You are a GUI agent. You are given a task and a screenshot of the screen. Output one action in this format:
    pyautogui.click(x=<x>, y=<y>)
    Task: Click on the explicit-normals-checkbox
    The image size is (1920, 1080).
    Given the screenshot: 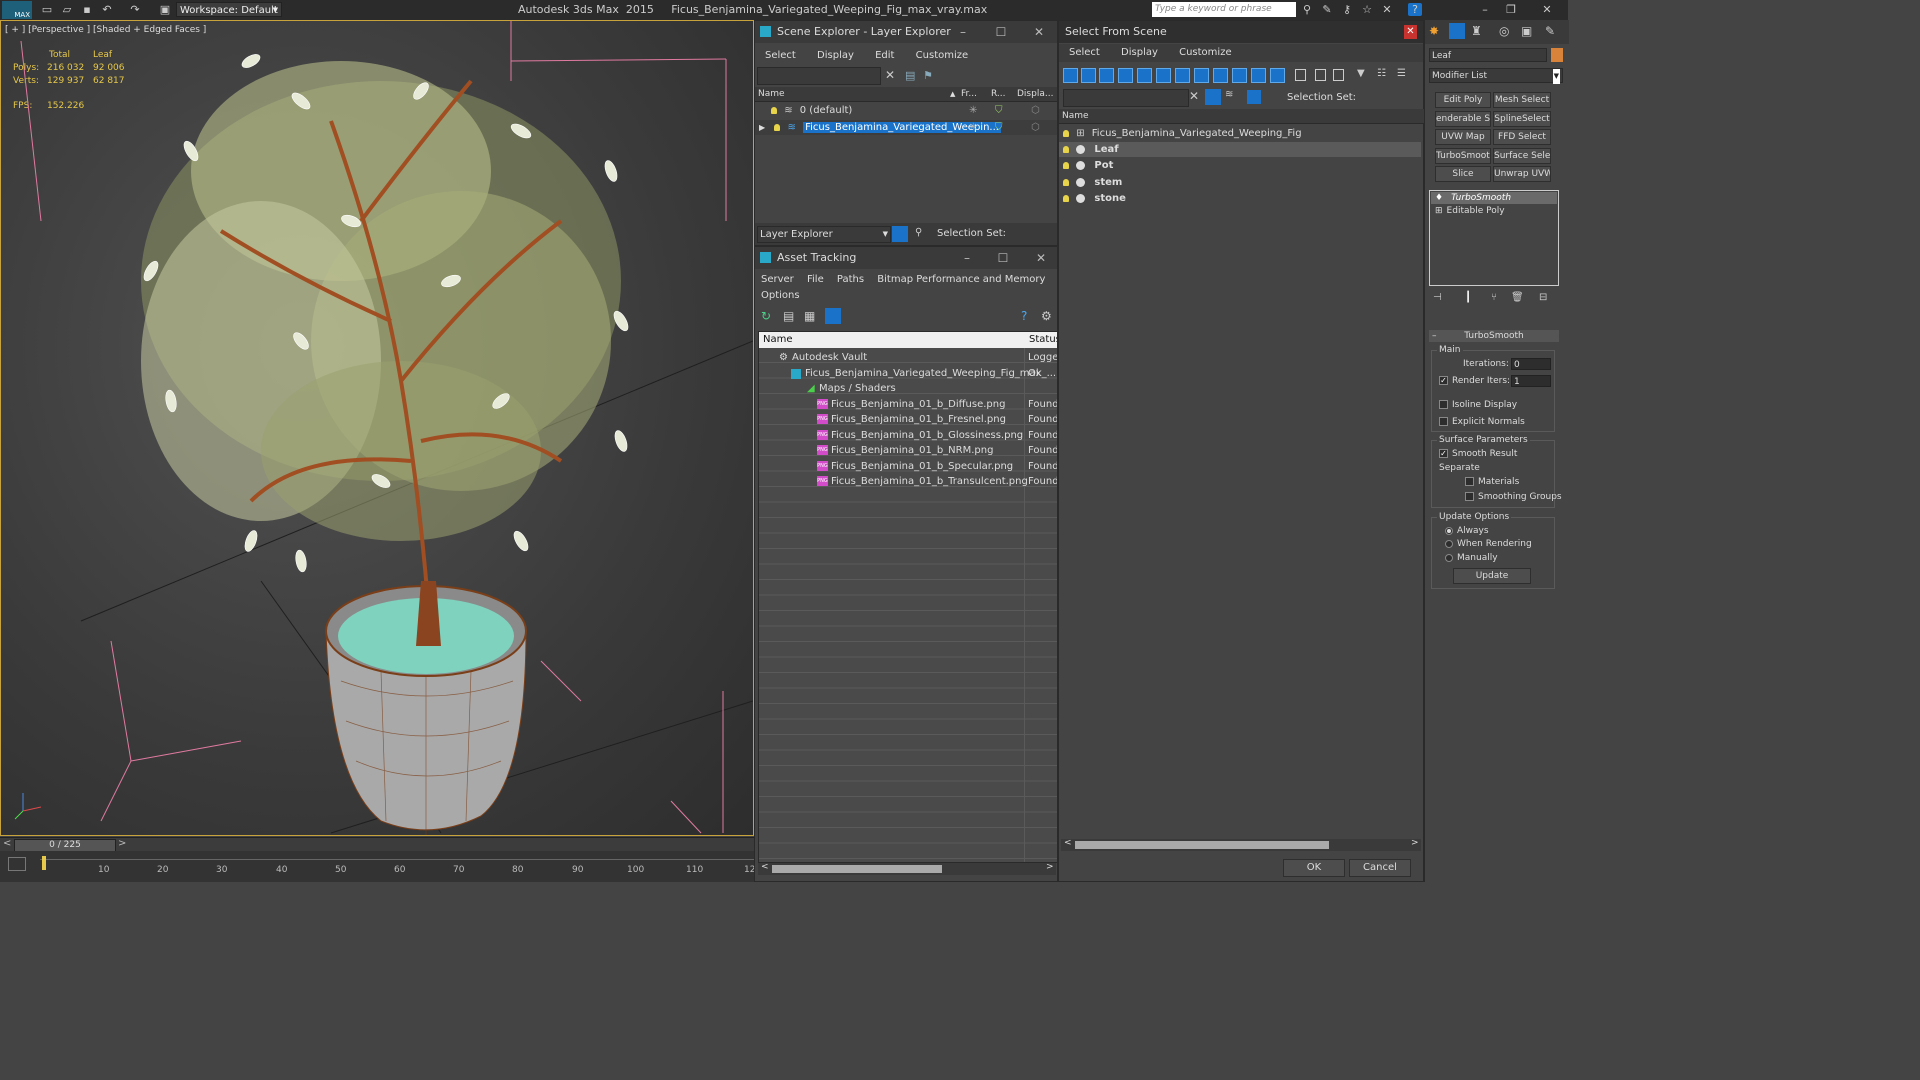 What is the action you would take?
    pyautogui.click(x=1443, y=421)
    